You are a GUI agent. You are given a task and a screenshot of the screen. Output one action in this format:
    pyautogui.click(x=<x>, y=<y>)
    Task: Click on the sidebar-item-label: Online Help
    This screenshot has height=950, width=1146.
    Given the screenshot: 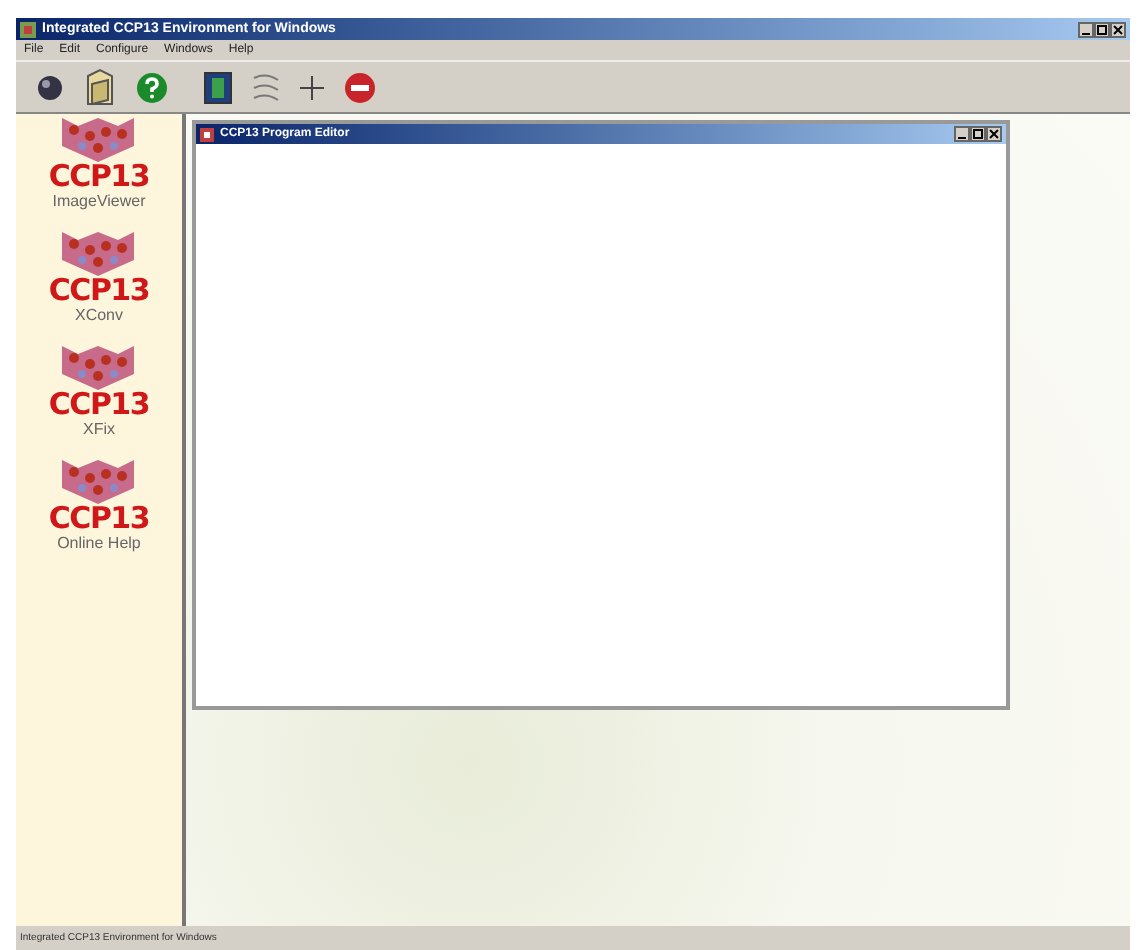 What is the action you would take?
    pyautogui.click(x=99, y=544)
    